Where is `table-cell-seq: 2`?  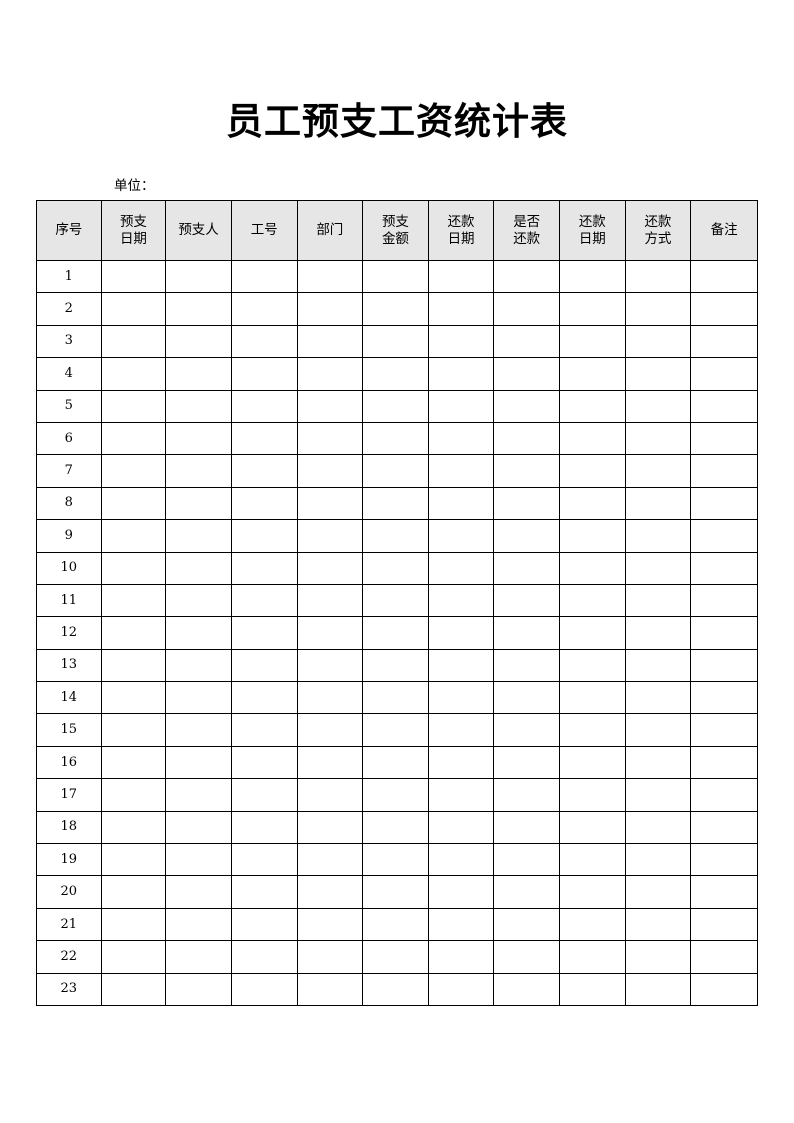
table-cell-seq: 2 is located at coordinates (69, 309).